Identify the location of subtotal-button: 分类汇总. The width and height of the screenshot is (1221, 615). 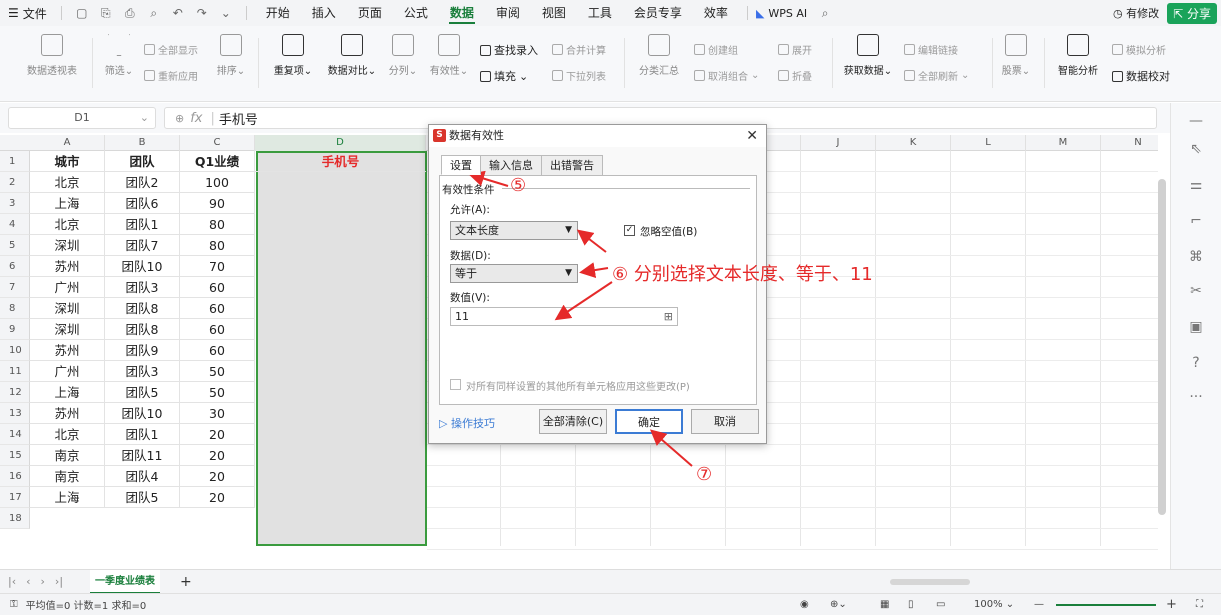
(659, 55).